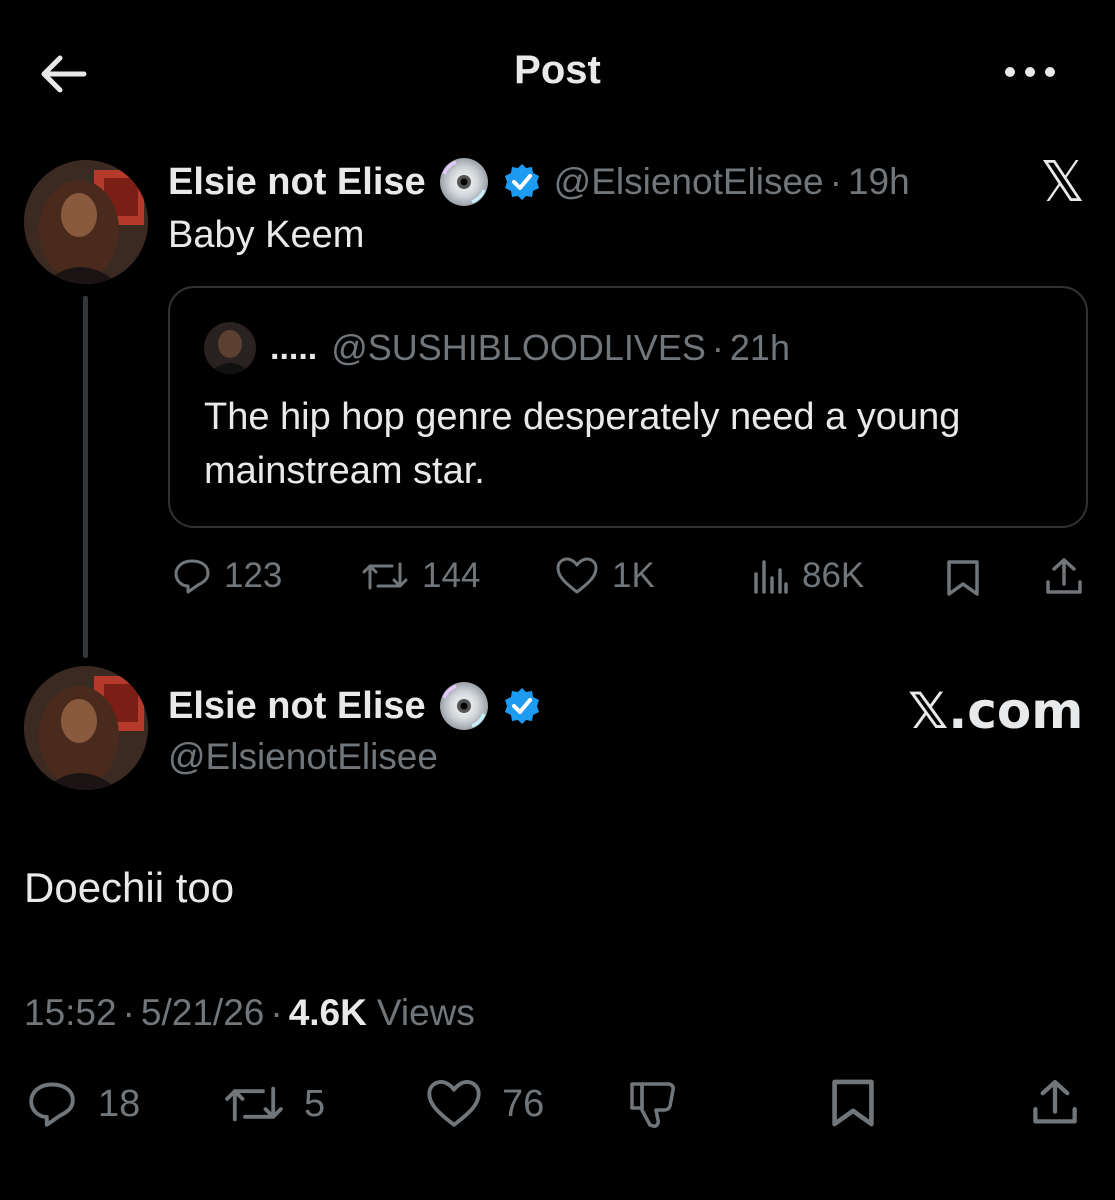 The image size is (1115, 1200). What do you see at coordinates (879, 182) in the screenshot?
I see `timestamp: 19h` at bounding box center [879, 182].